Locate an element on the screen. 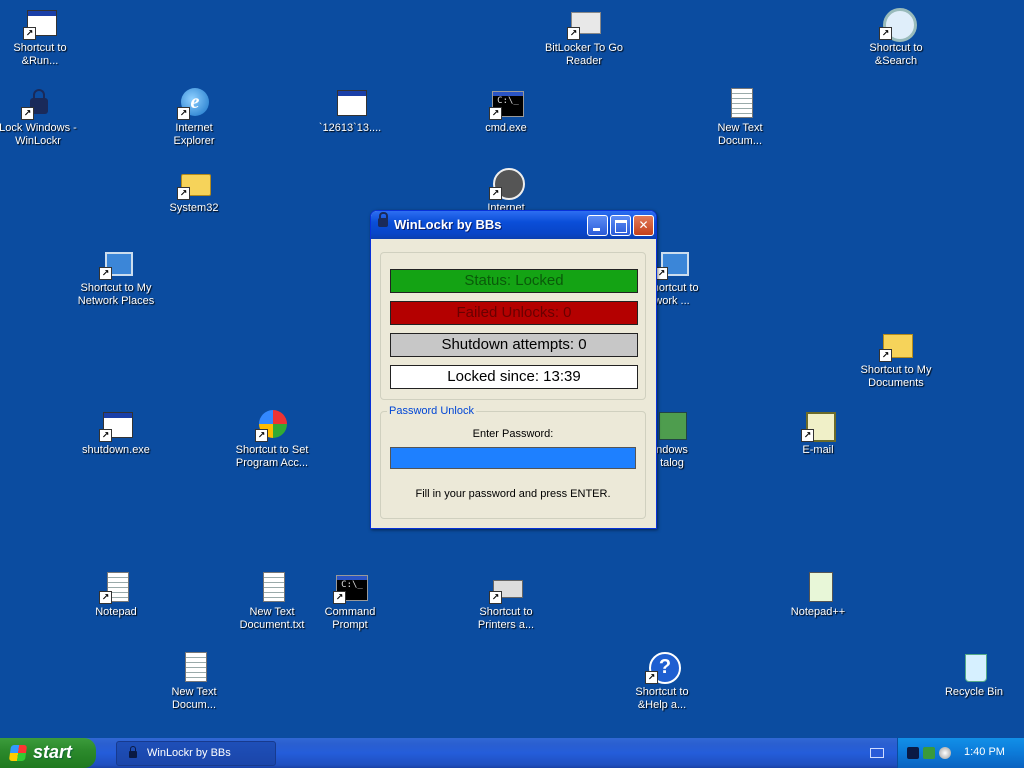 The width and height of the screenshot is (1024, 768). icon-label: Internet Explorer is located at coordinates (194, 134).